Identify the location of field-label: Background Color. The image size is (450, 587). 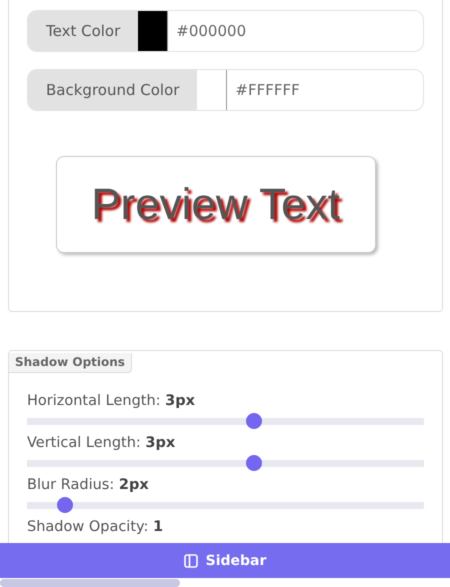
(113, 90).